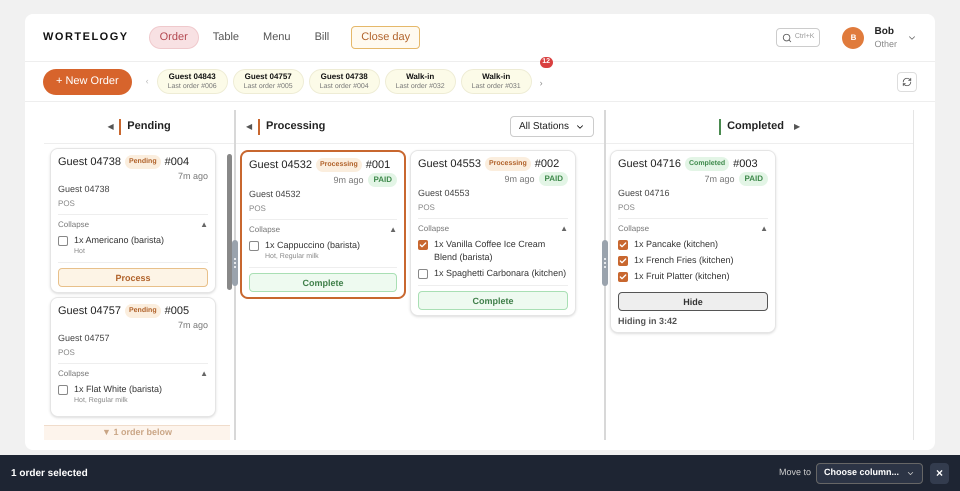 Image resolution: width=960 pixels, height=491 pixels. Describe the element at coordinates (648, 321) in the screenshot. I see `hiding-countdown: Hiding in 3:42` at that location.